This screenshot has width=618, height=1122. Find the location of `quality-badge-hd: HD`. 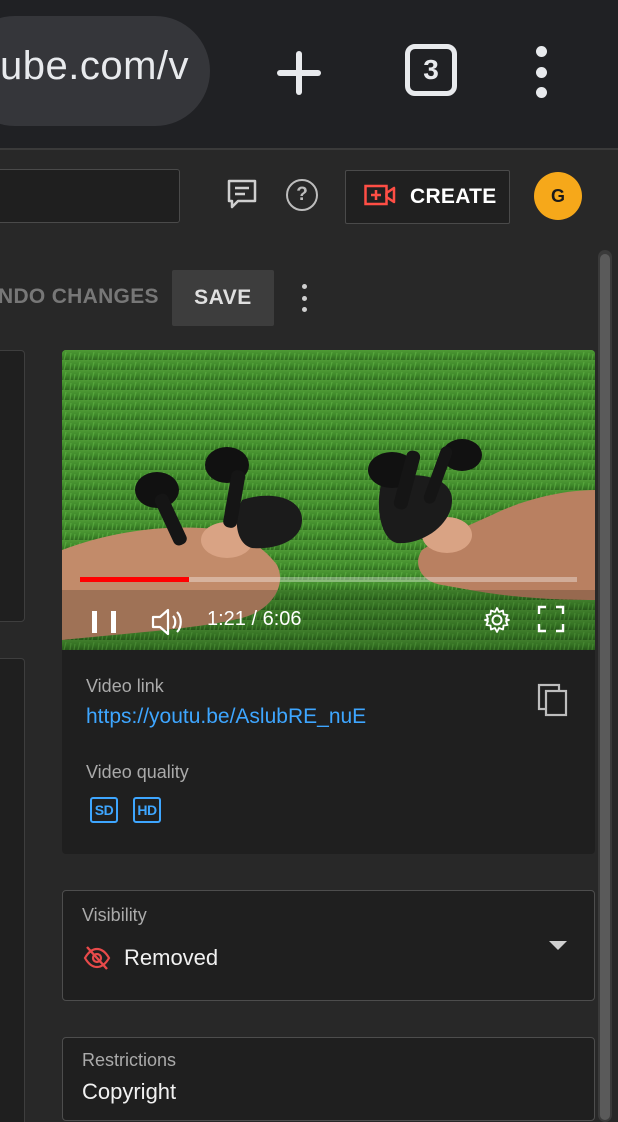

quality-badge-hd: HD is located at coordinates (147, 810).